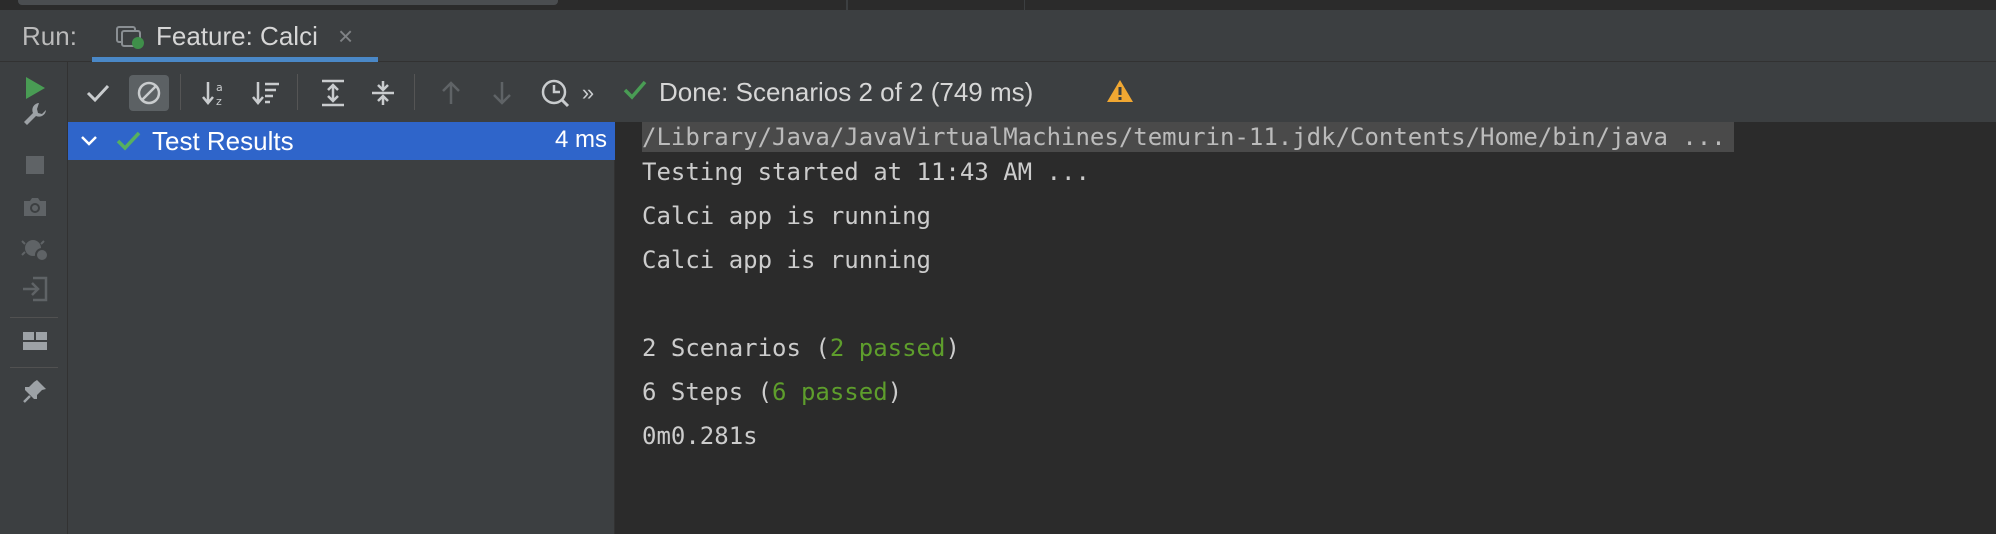 The image size is (1996, 534). I want to click on more-label: », so click(588, 92).